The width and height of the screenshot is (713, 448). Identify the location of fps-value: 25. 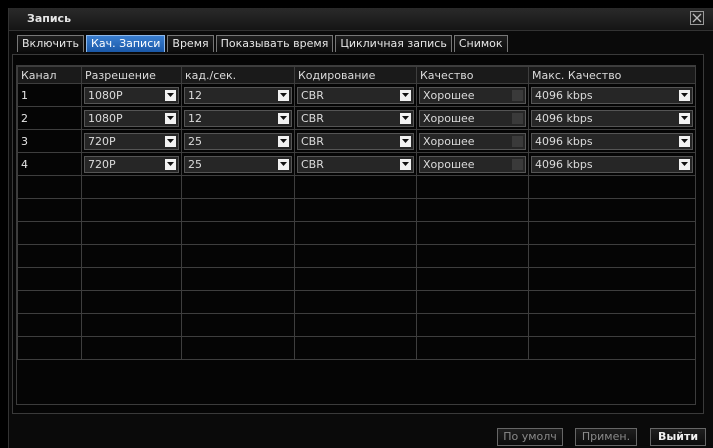
(195, 141).